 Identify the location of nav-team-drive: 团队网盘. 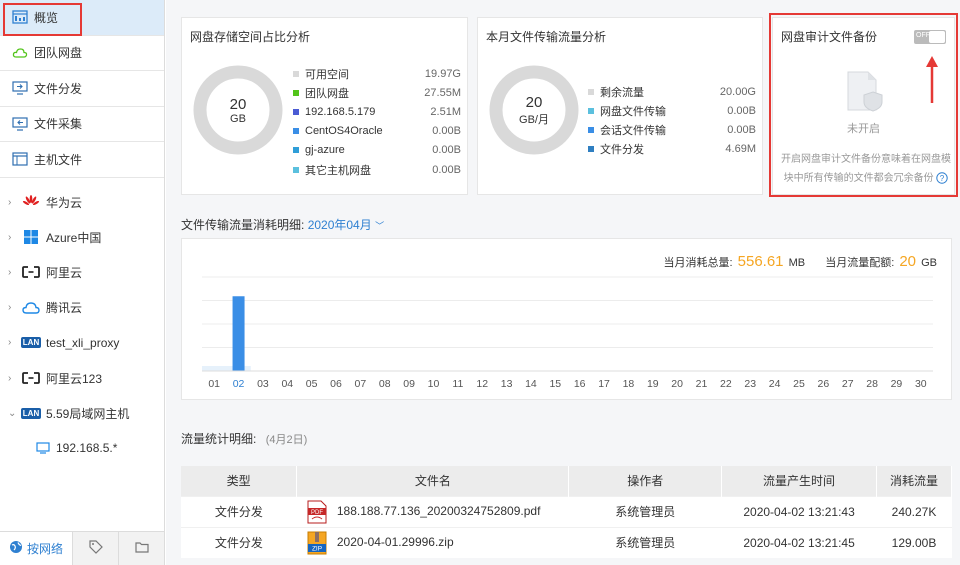
(82, 53).